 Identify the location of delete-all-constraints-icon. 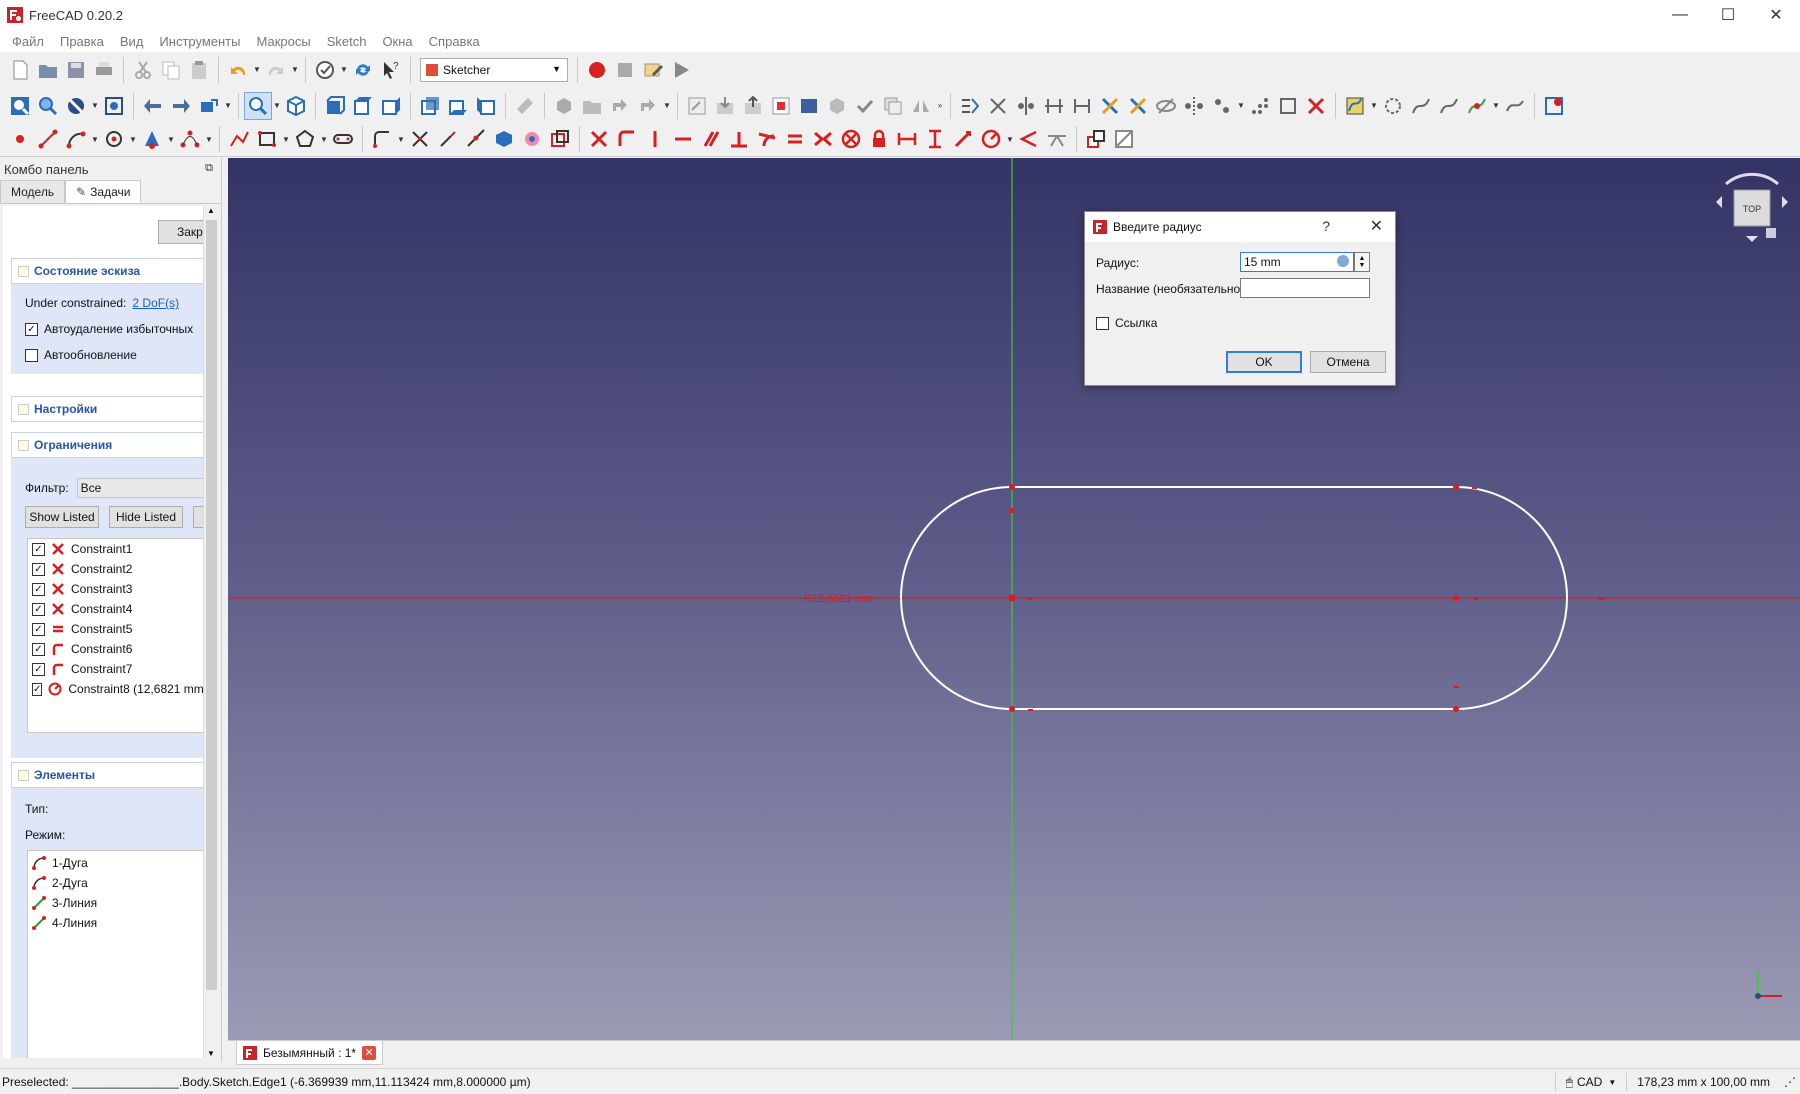
(1316, 106).